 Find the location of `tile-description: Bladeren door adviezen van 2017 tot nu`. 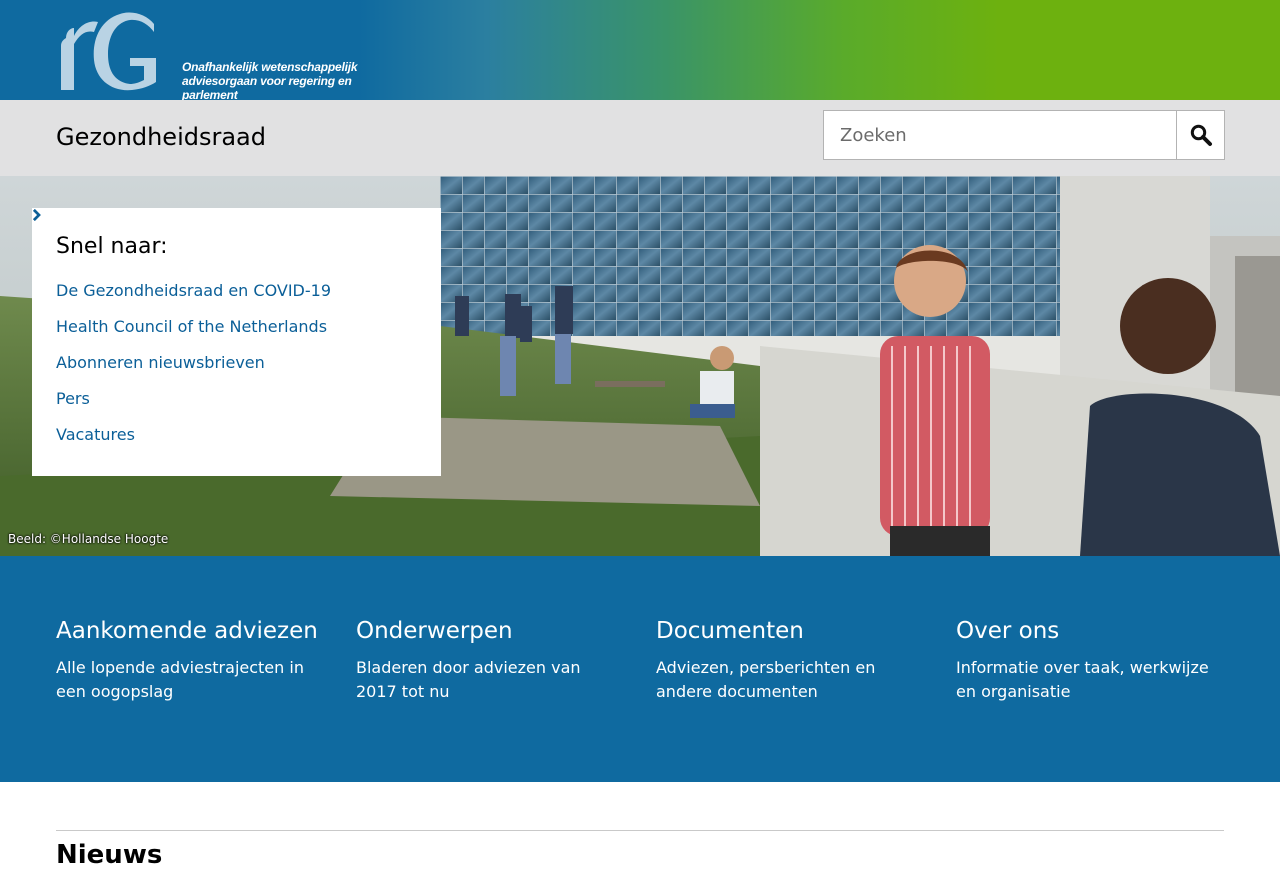

tile-description: Bladeren door adviezen van 2017 tot nu is located at coordinates (468, 679).